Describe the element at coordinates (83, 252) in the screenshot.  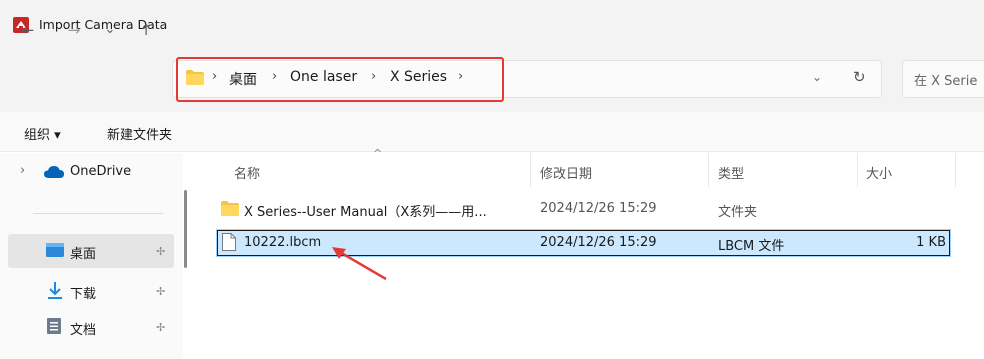
I see `sidebar-item-desktop: 桌面` at that location.